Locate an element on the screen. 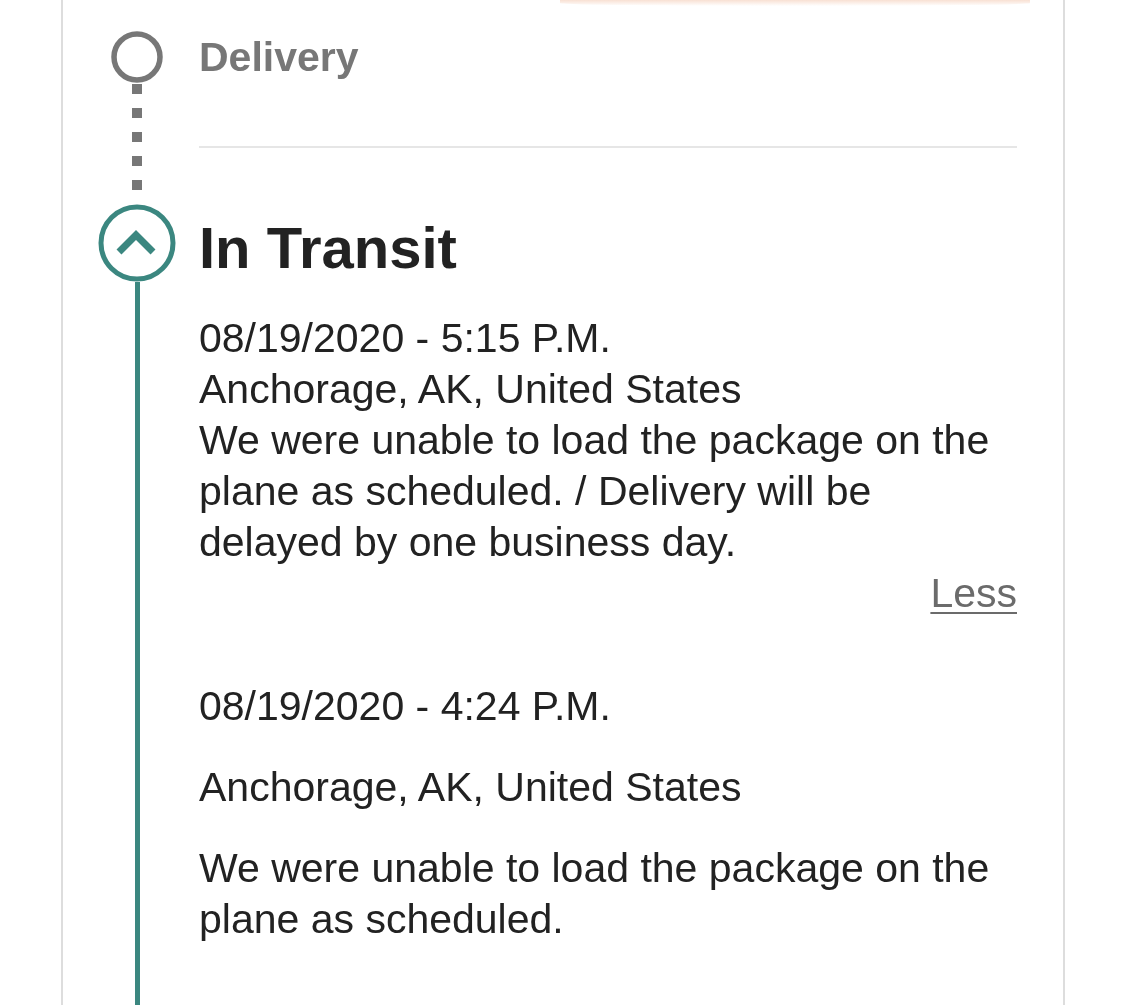  less-link: Less is located at coordinates (973, 593).